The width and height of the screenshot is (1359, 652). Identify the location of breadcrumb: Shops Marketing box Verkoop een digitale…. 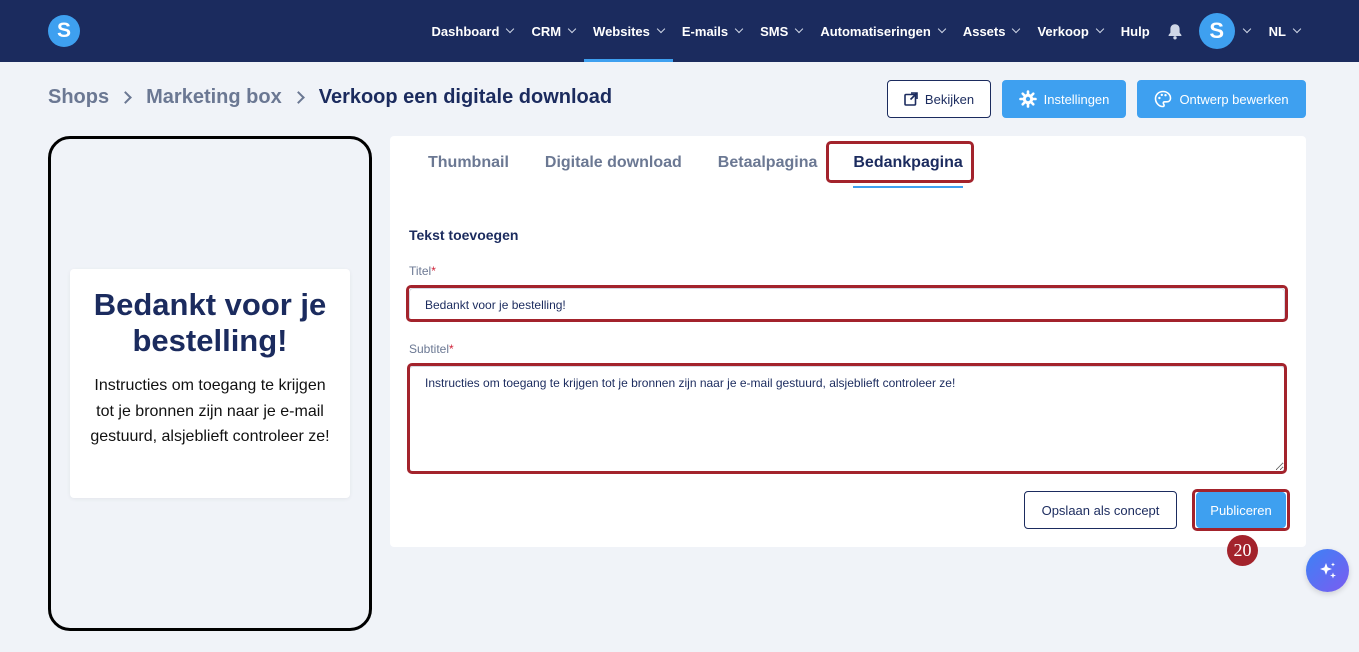
(330, 97).